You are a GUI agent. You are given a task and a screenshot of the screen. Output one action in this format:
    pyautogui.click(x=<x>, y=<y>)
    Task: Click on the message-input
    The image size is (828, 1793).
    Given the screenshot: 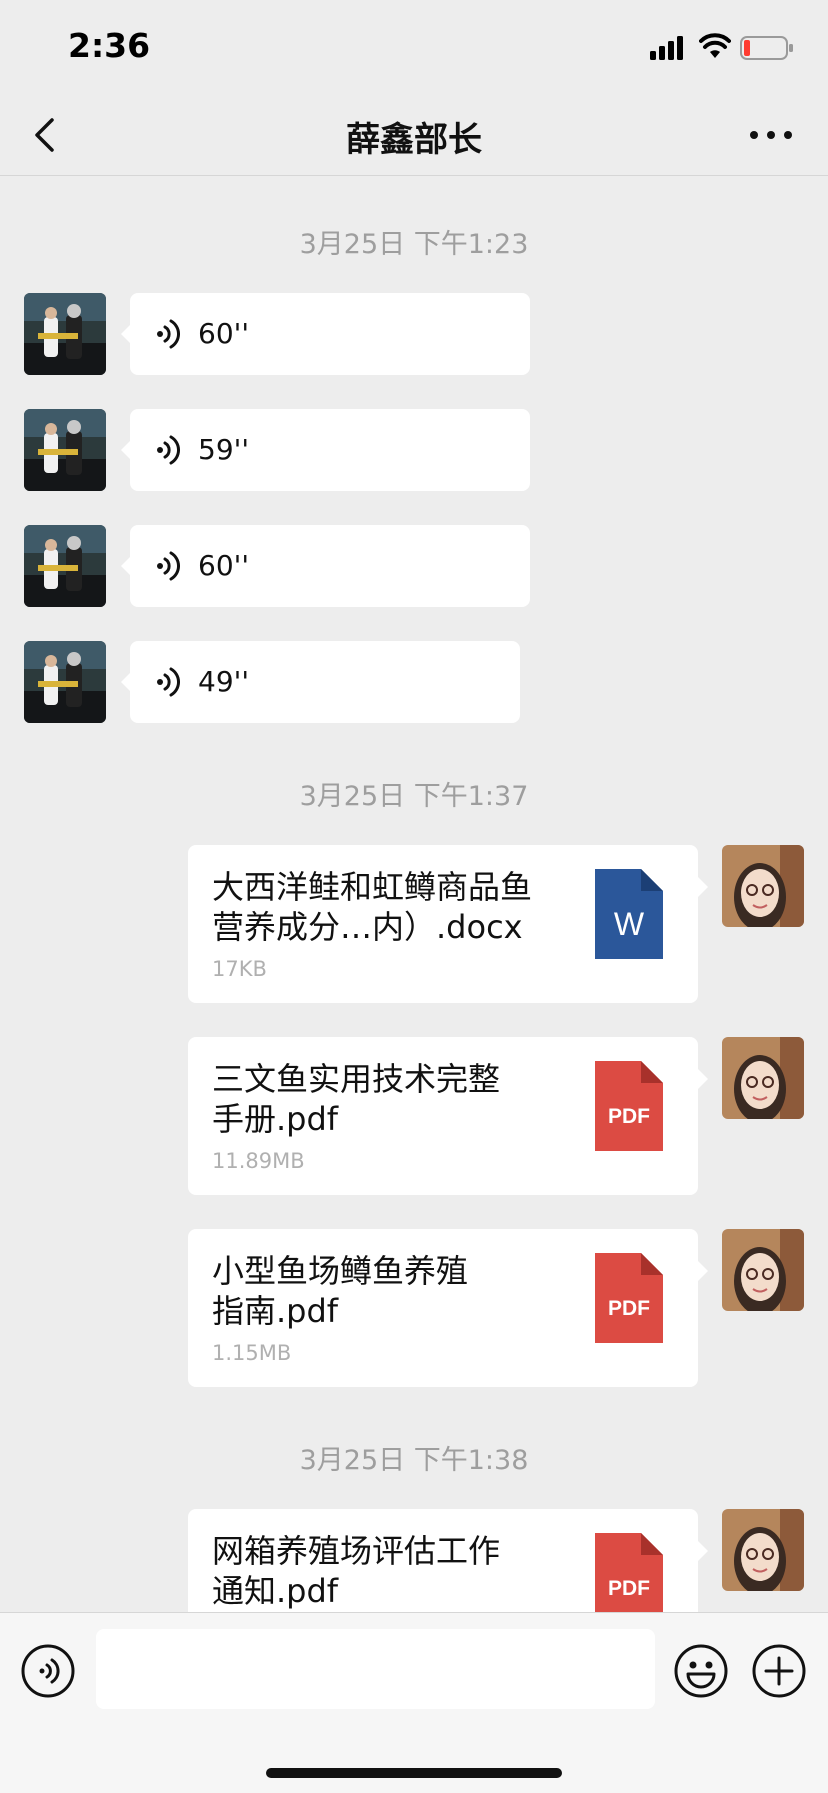 What is the action you would take?
    pyautogui.click(x=375, y=1669)
    